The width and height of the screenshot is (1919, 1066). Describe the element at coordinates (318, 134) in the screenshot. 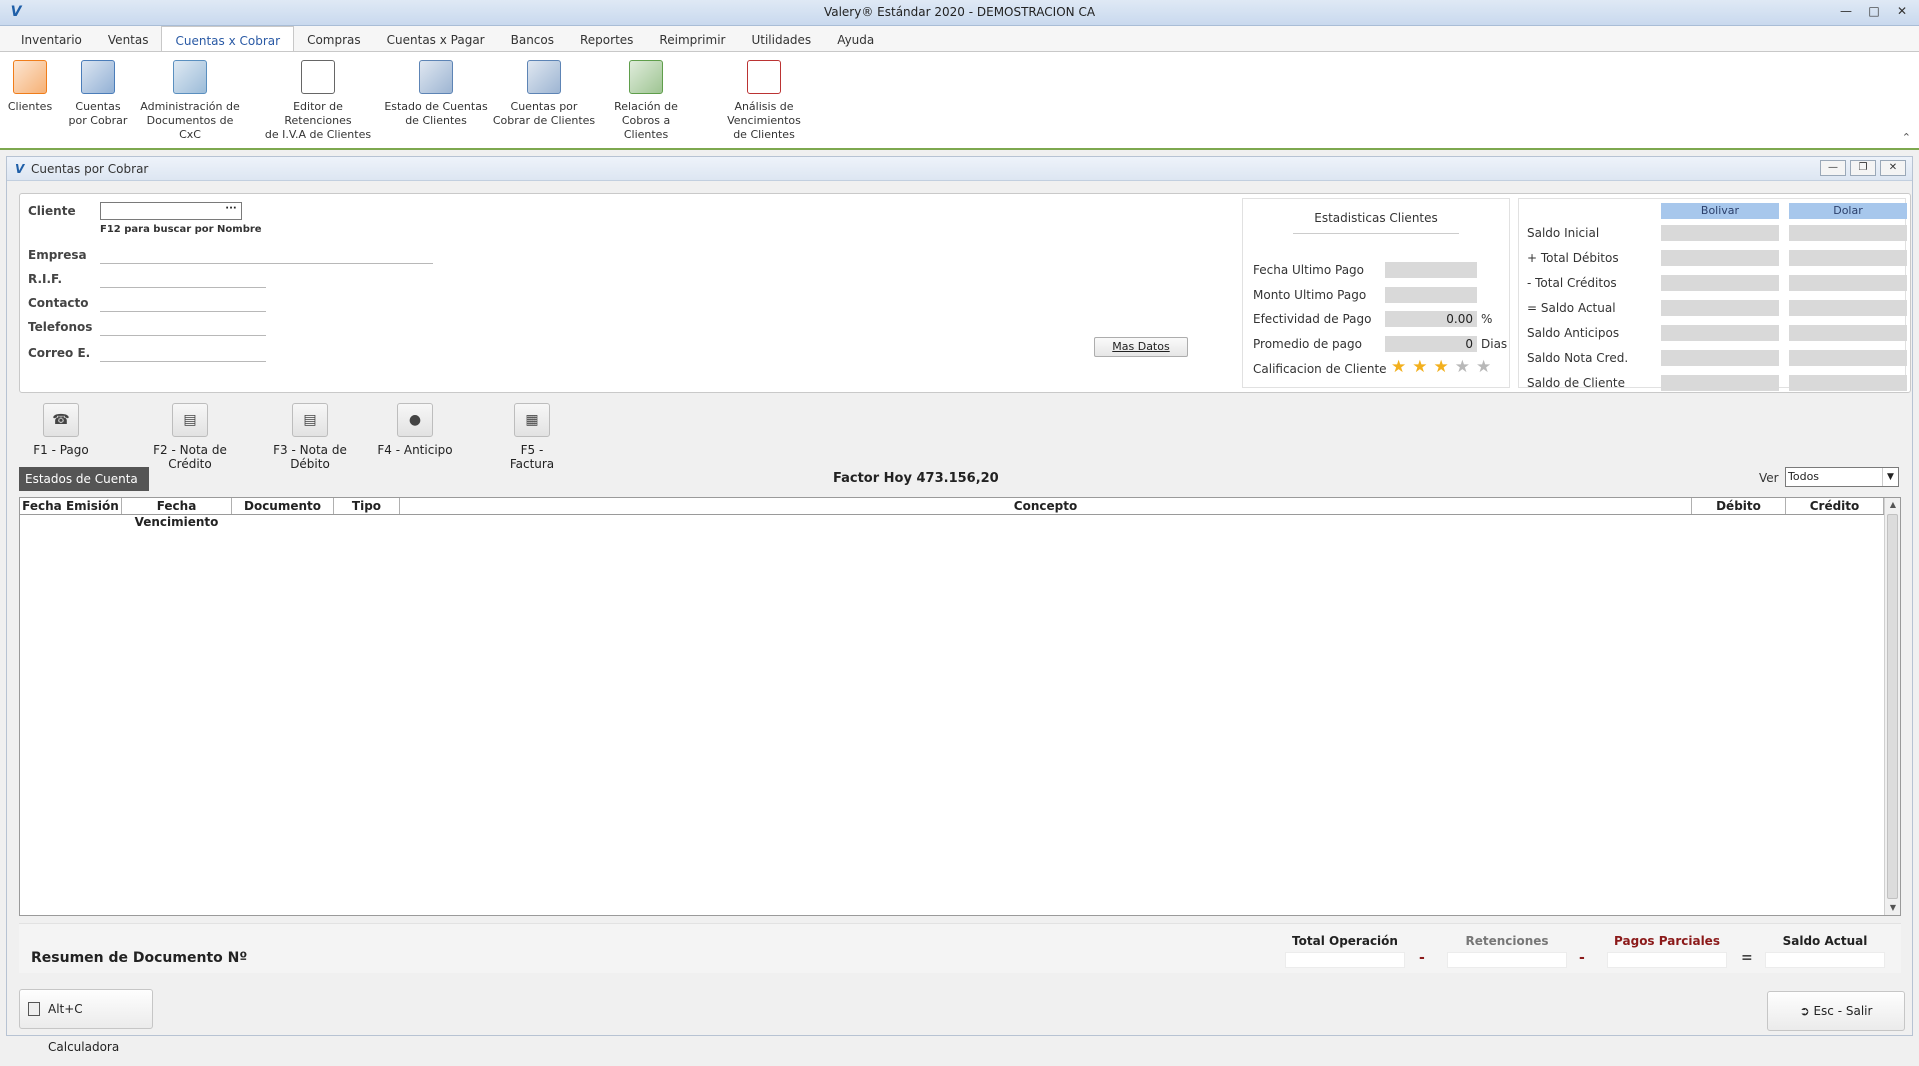

I see `ribbon-label-line2: de I.V.A de Clientes` at that location.